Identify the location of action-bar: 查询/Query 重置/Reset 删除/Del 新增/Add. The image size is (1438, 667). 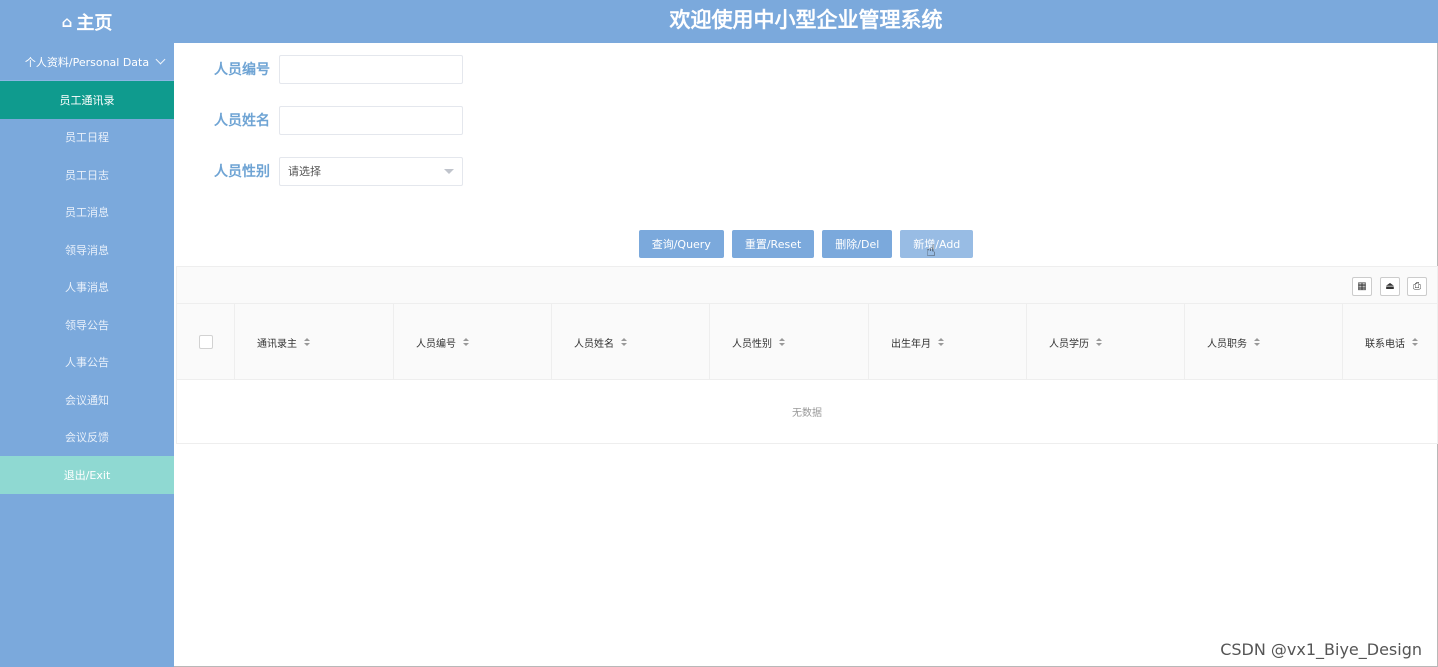
(806, 244).